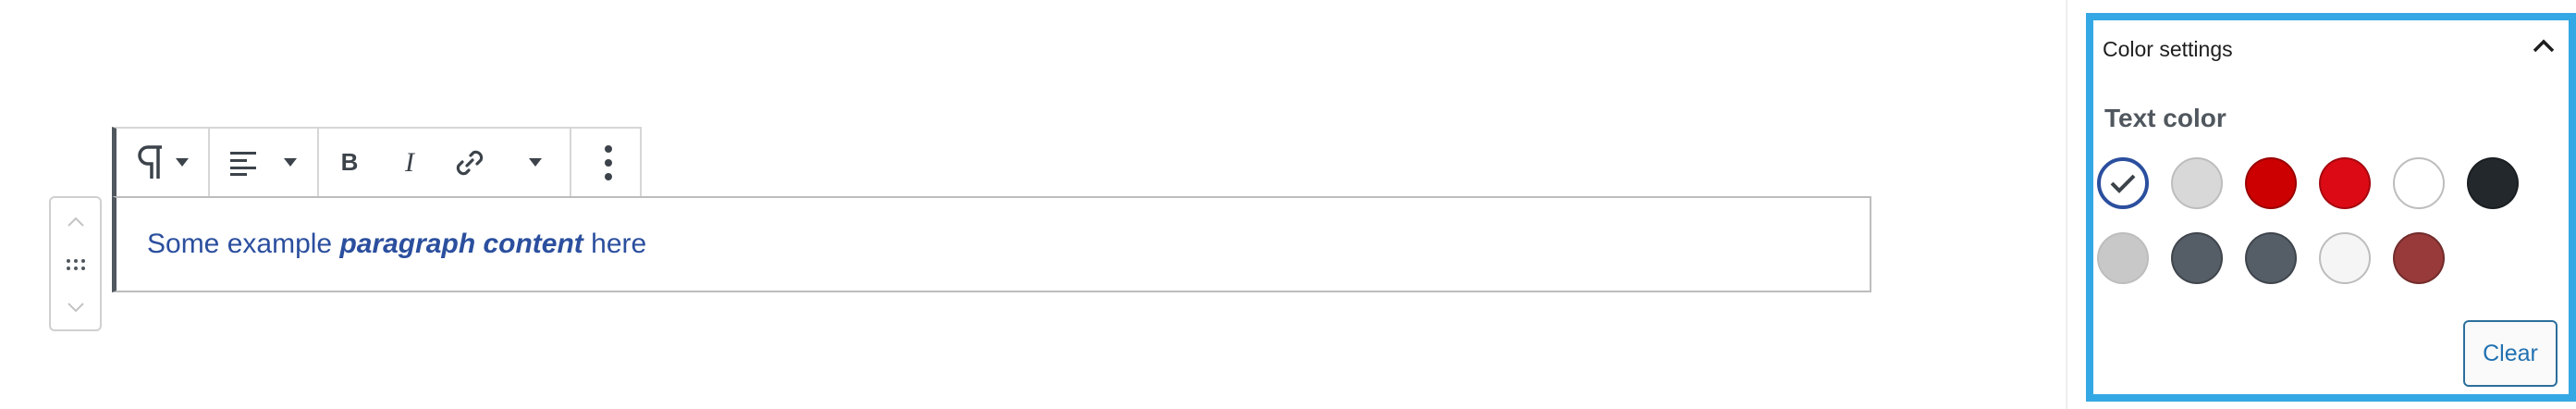 This screenshot has height=409, width=2576. I want to click on paragraph-text-emphasis: paragraph content, so click(461, 244).